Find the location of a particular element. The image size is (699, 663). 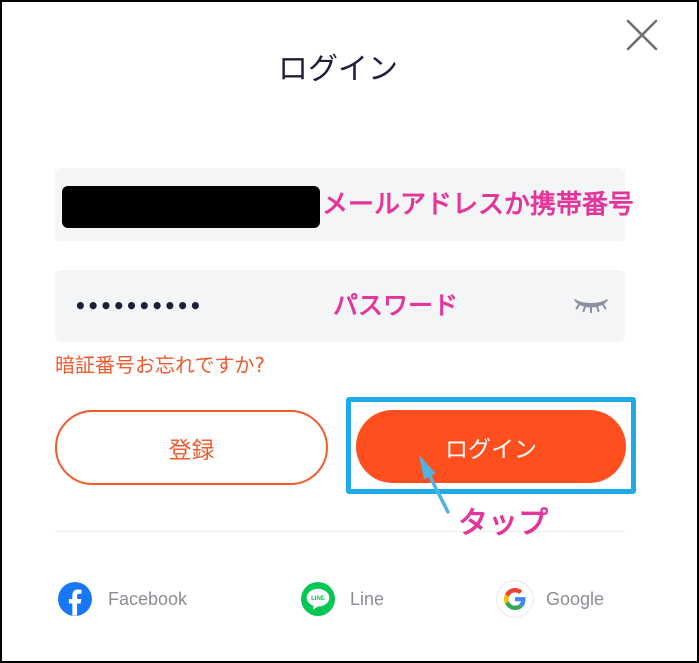

password-visibility-toggle is located at coordinates (591, 306).